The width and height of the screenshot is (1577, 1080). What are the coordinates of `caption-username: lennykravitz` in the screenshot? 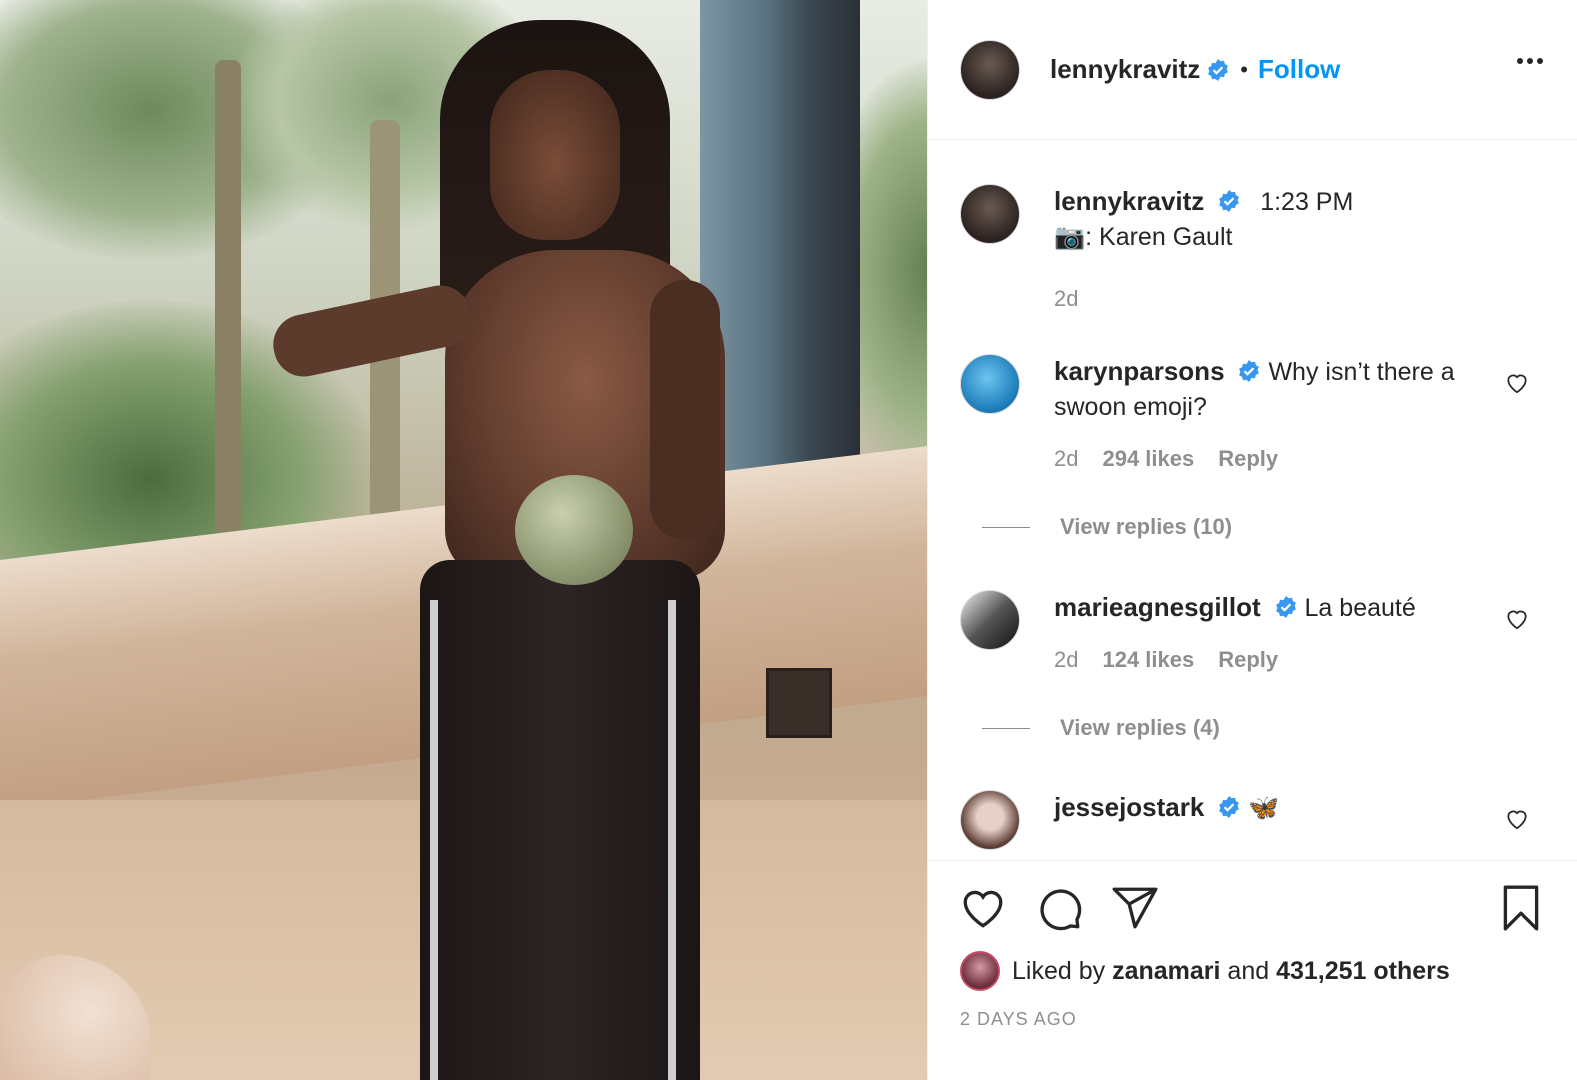 It's located at (1129, 201).